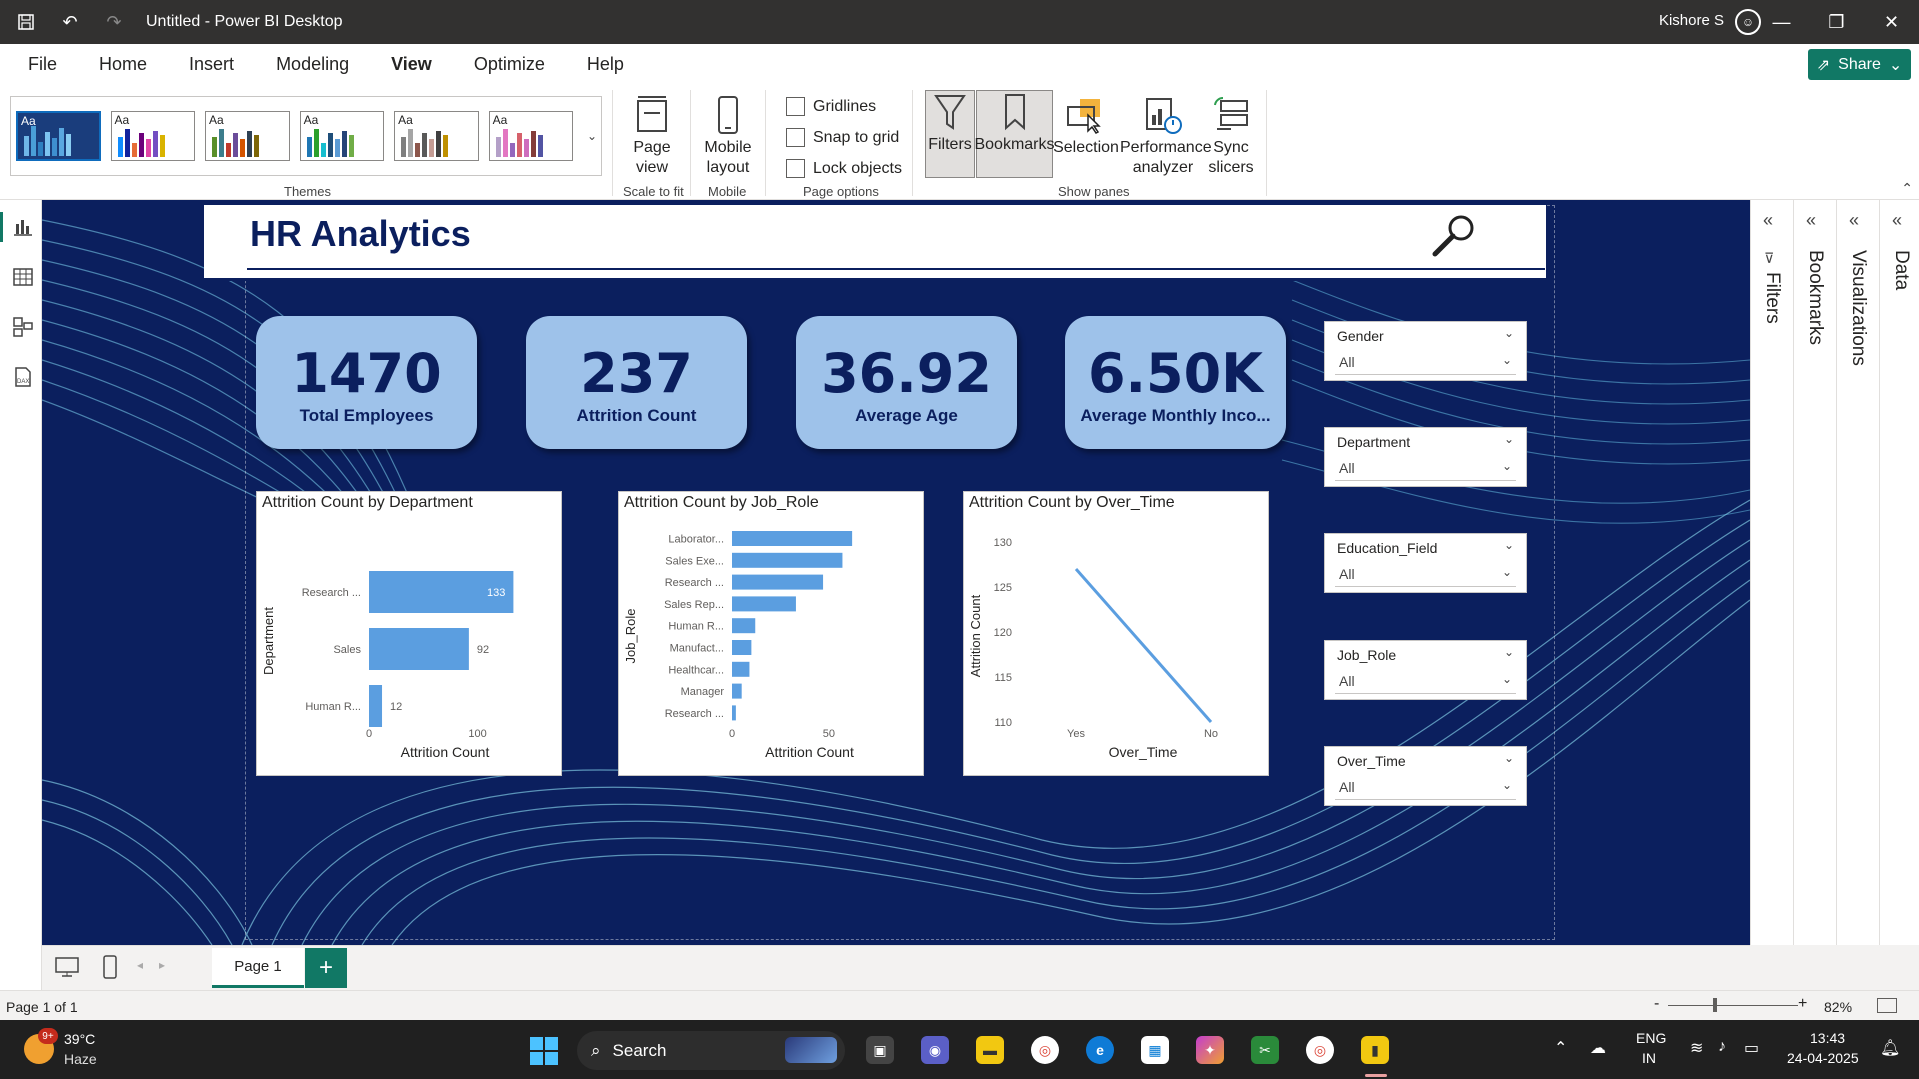 The width and height of the screenshot is (1919, 1079). Describe the element at coordinates (1891, 22) in the screenshot. I see `close-button: ✕` at that location.